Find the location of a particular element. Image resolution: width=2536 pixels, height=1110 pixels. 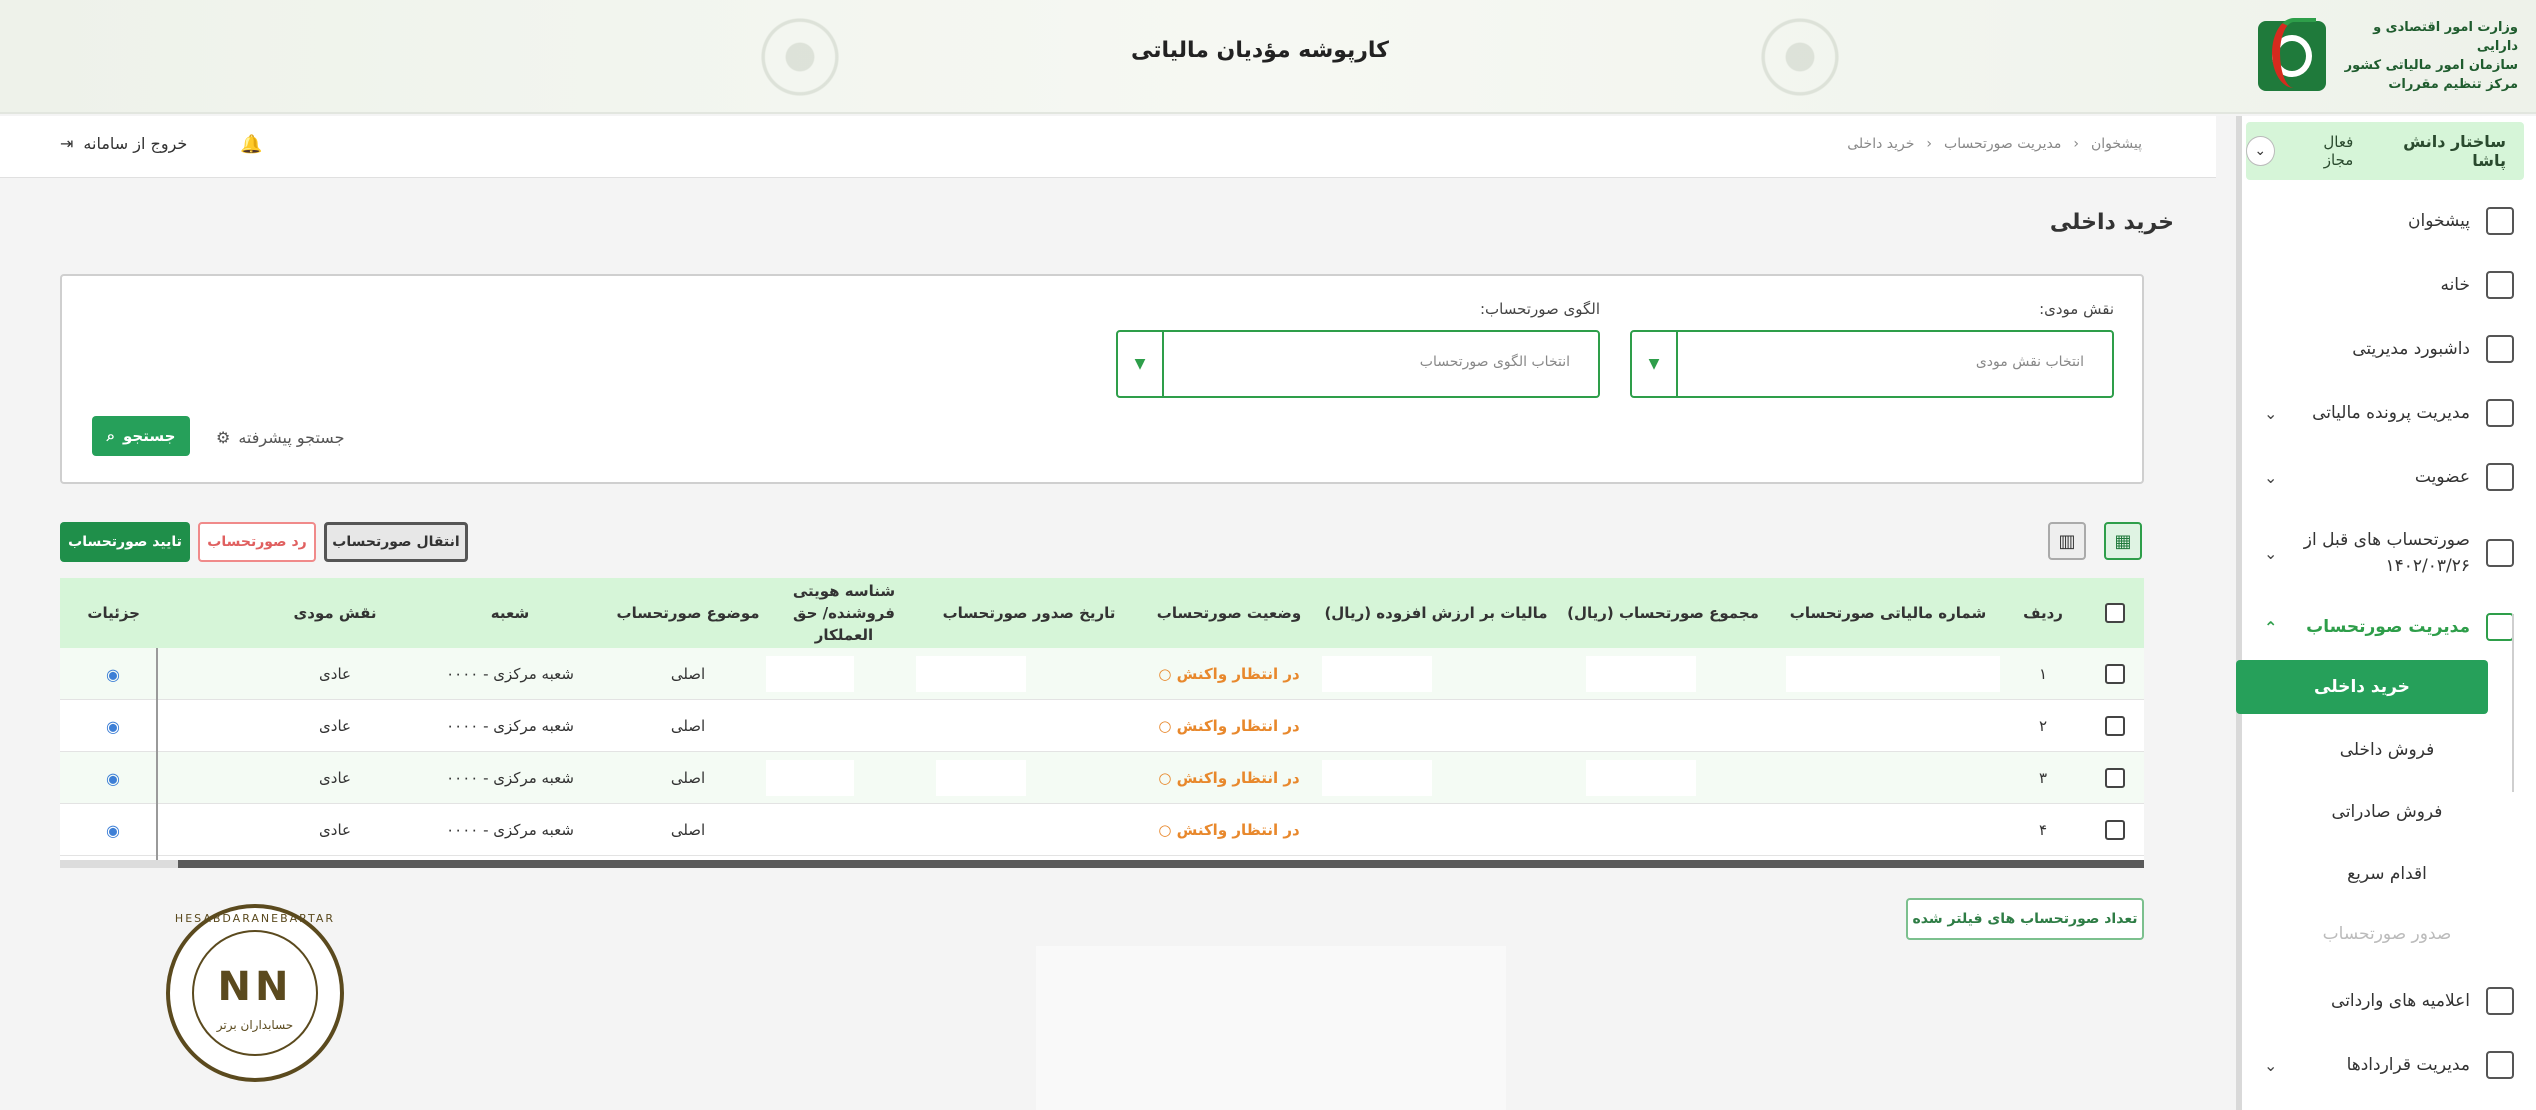

advanced-search-link: جستجو پیشرفته ⚙ is located at coordinates (280, 437).